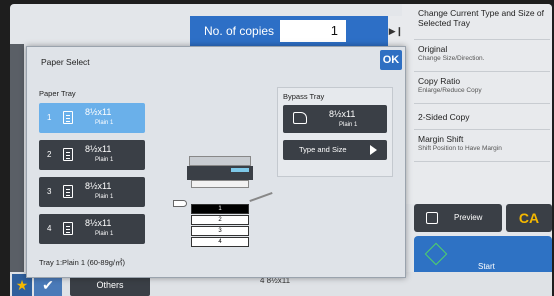 This screenshot has width=554, height=296. Describe the element at coordinates (49, 228) in the screenshot. I see `tray-number: 4` at that location.